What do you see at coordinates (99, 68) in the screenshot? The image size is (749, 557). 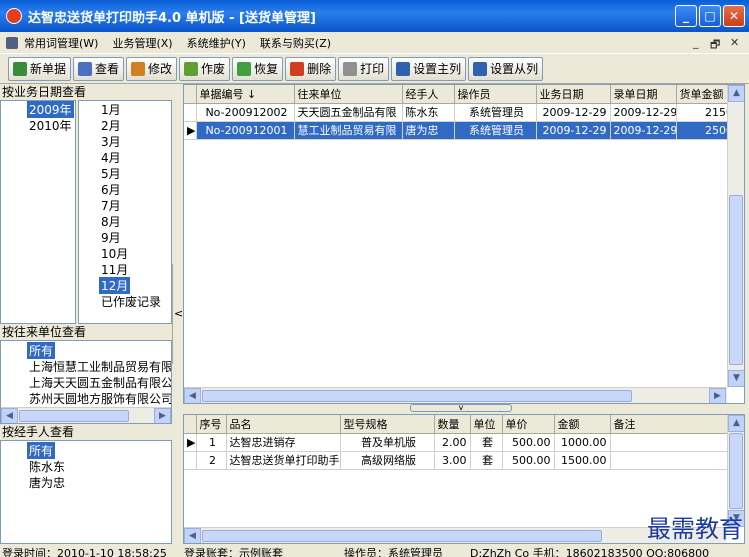 I see `view-button: 查看` at bounding box center [99, 68].